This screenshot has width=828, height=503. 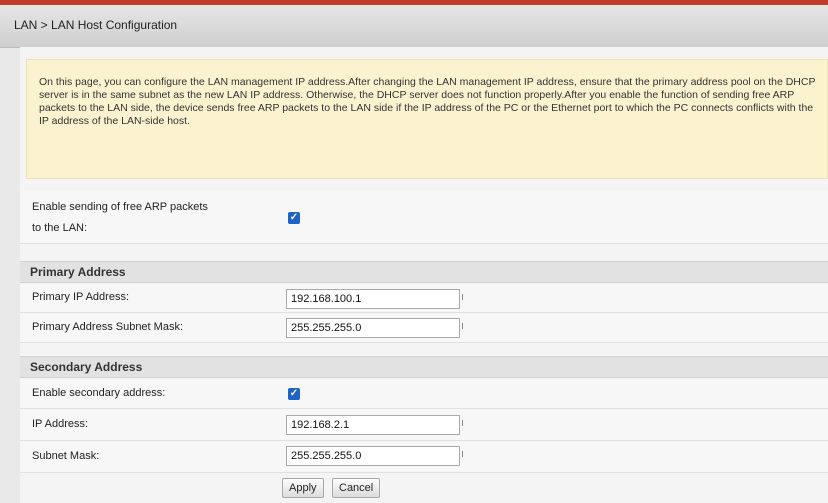 What do you see at coordinates (462, 326) in the screenshot?
I see `primary-mask-marker` at bounding box center [462, 326].